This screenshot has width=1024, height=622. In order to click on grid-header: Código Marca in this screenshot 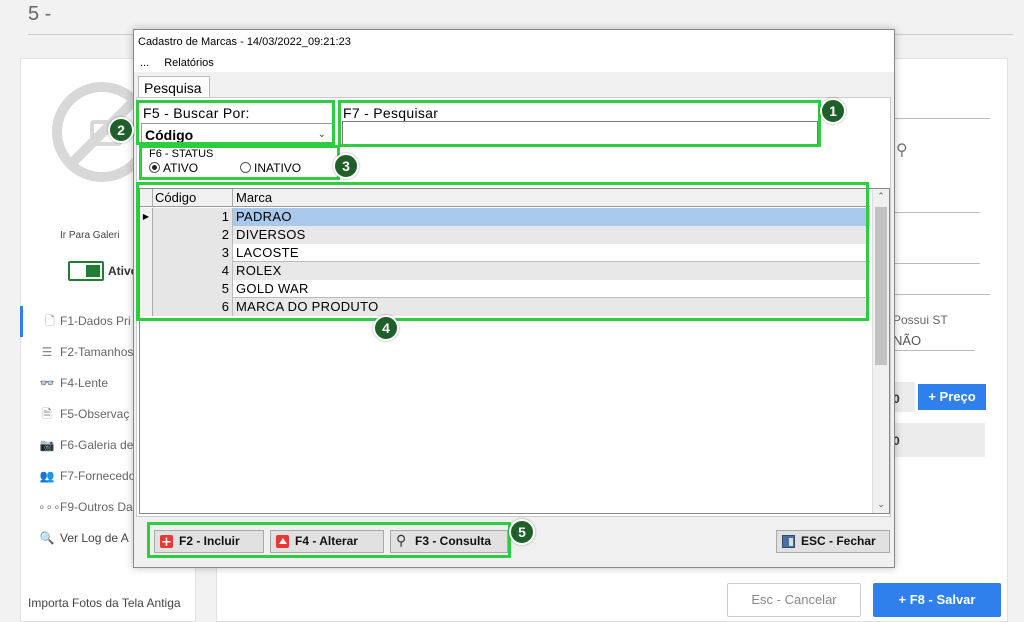, I will do `click(505, 198)`.